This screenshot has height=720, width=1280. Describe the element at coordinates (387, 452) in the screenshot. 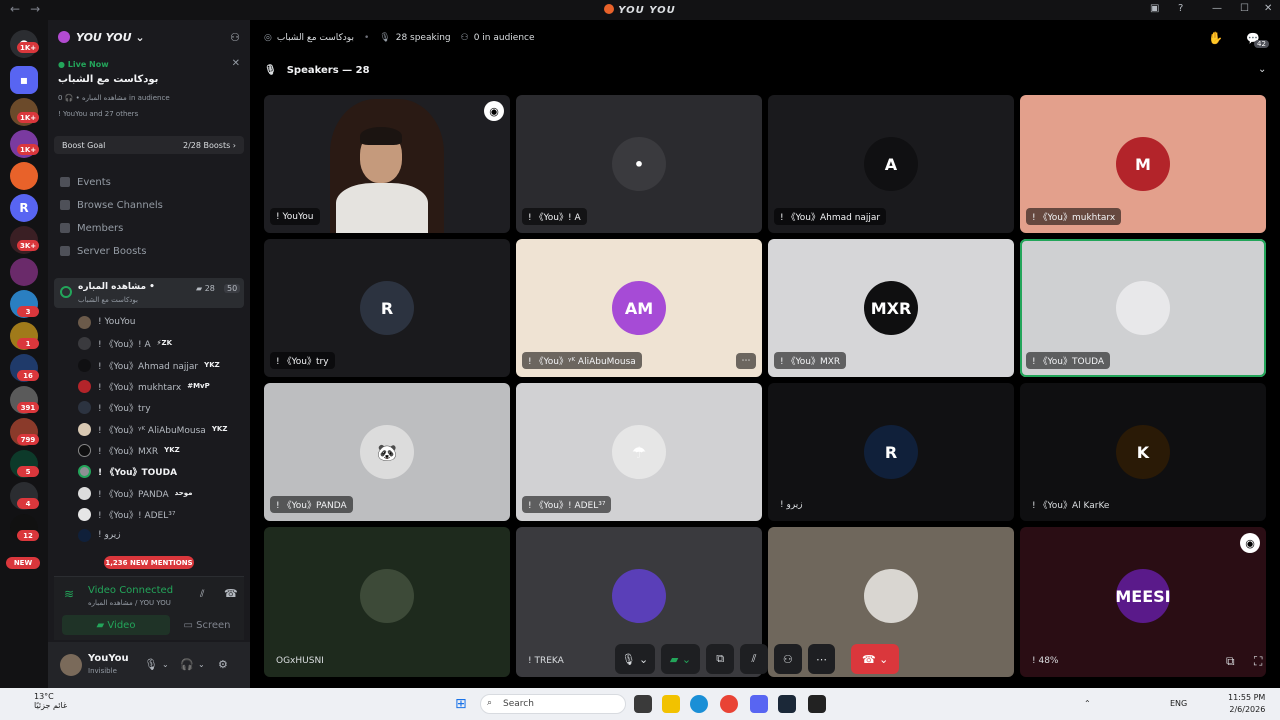

I see `speaker-tile: 🐼 ! 《You》PANDA` at that location.